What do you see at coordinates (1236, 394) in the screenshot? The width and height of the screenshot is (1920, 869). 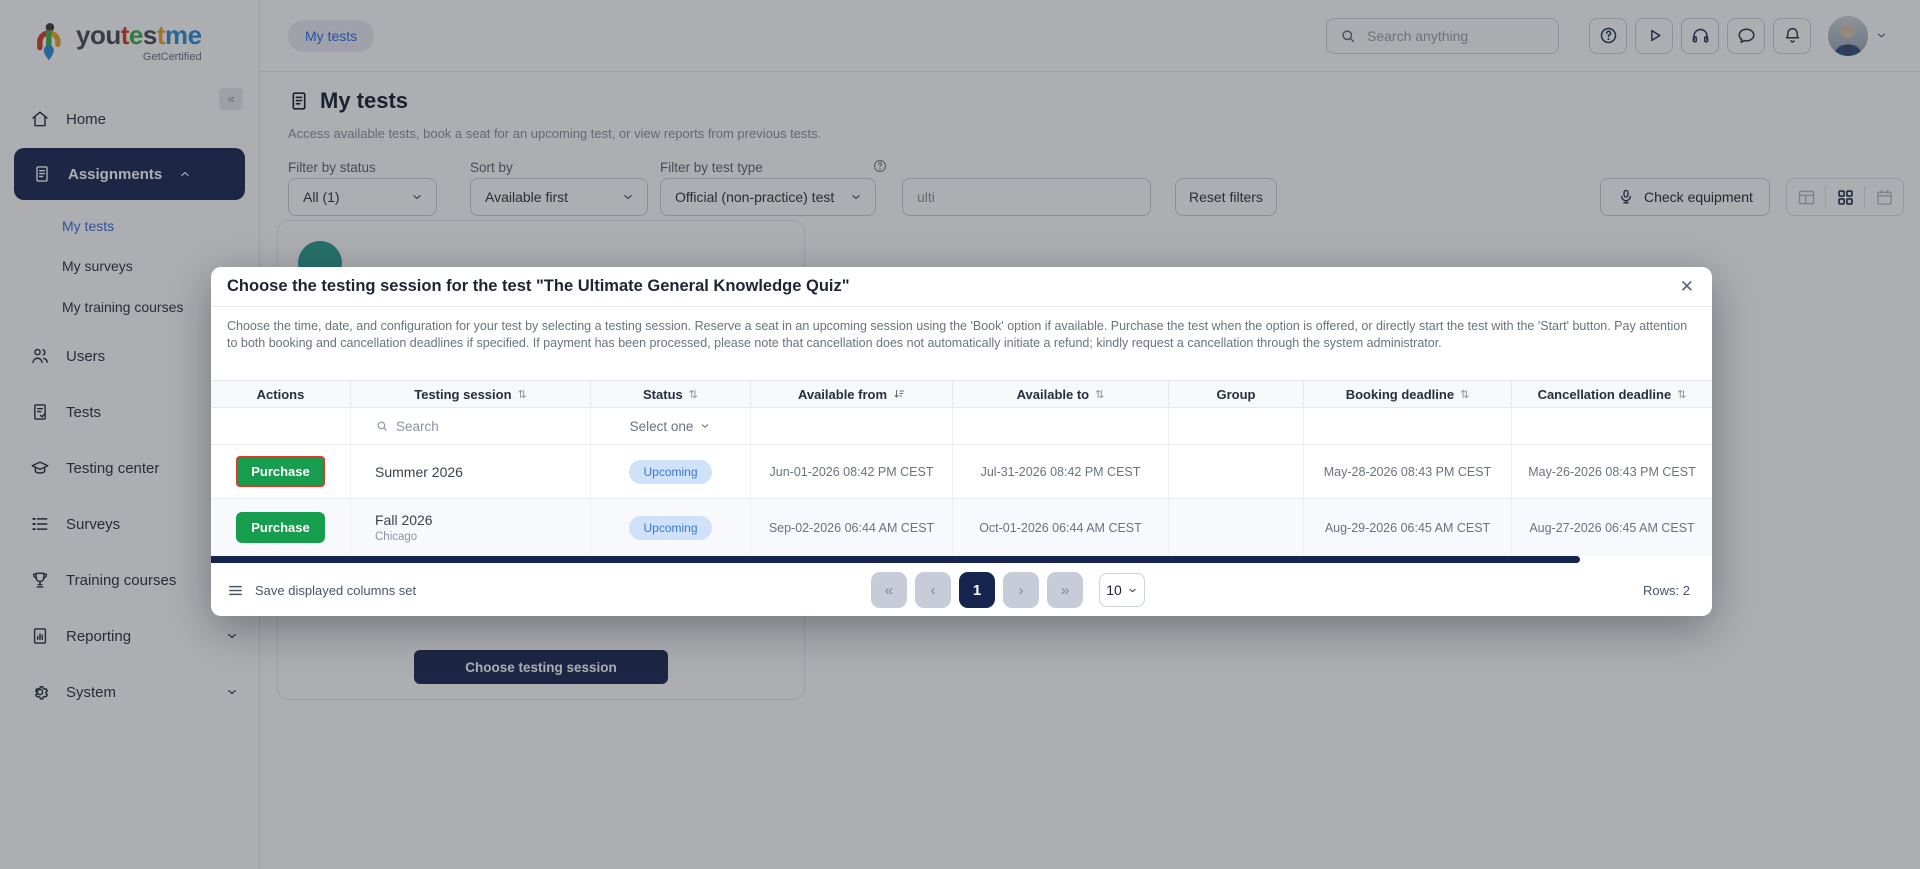 I see `col-header-group: Group` at bounding box center [1236, 394].